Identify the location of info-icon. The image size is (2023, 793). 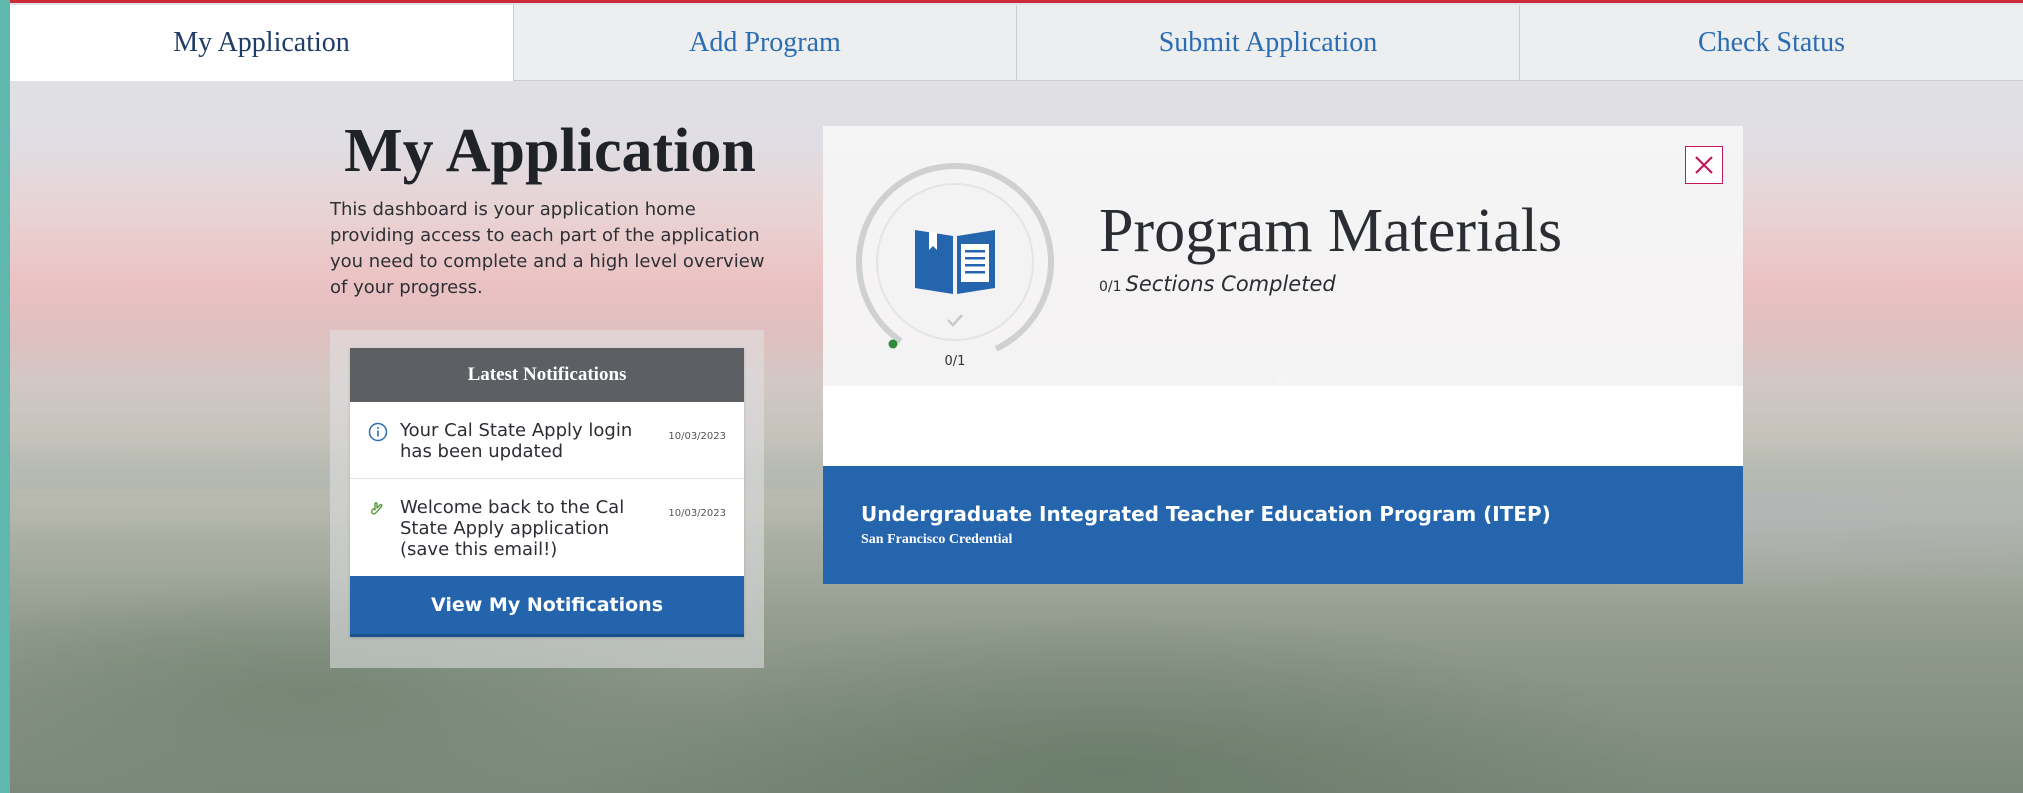
(378, 432).